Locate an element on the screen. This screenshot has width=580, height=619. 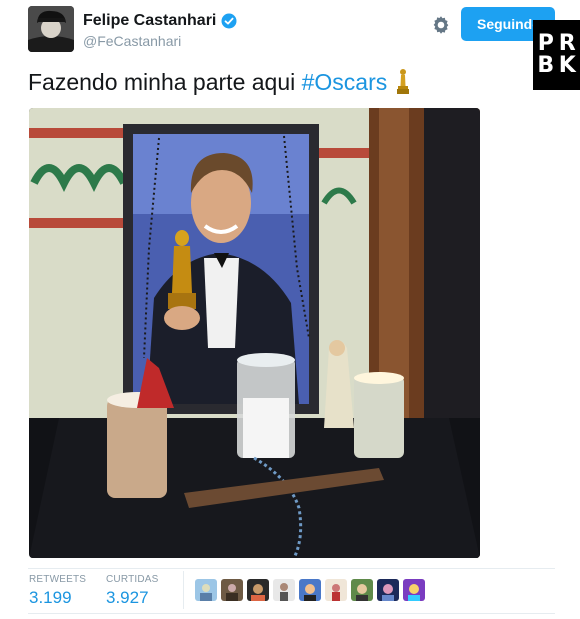
watermark-letter: P is located at coordinates (545, 43).